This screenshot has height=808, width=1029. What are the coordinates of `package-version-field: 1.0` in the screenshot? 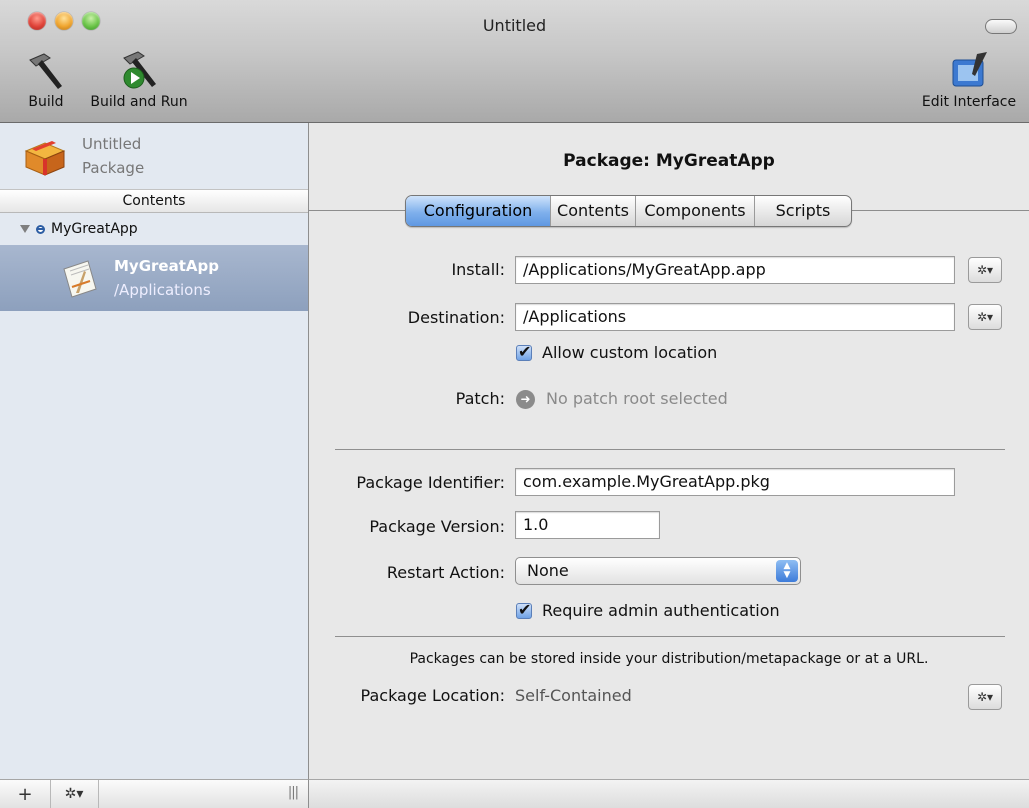 It's located at (587, 525).